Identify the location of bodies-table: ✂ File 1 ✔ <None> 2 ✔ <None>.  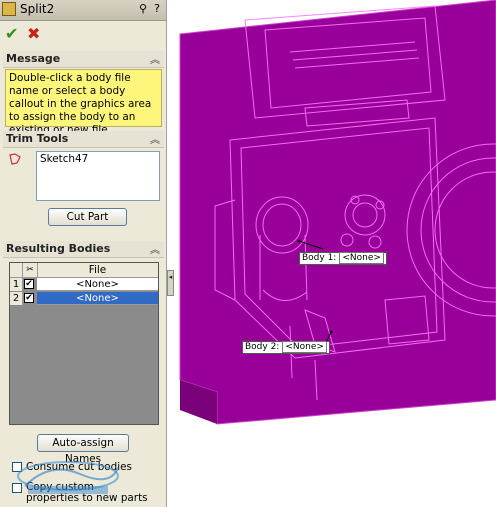
(84, 343).